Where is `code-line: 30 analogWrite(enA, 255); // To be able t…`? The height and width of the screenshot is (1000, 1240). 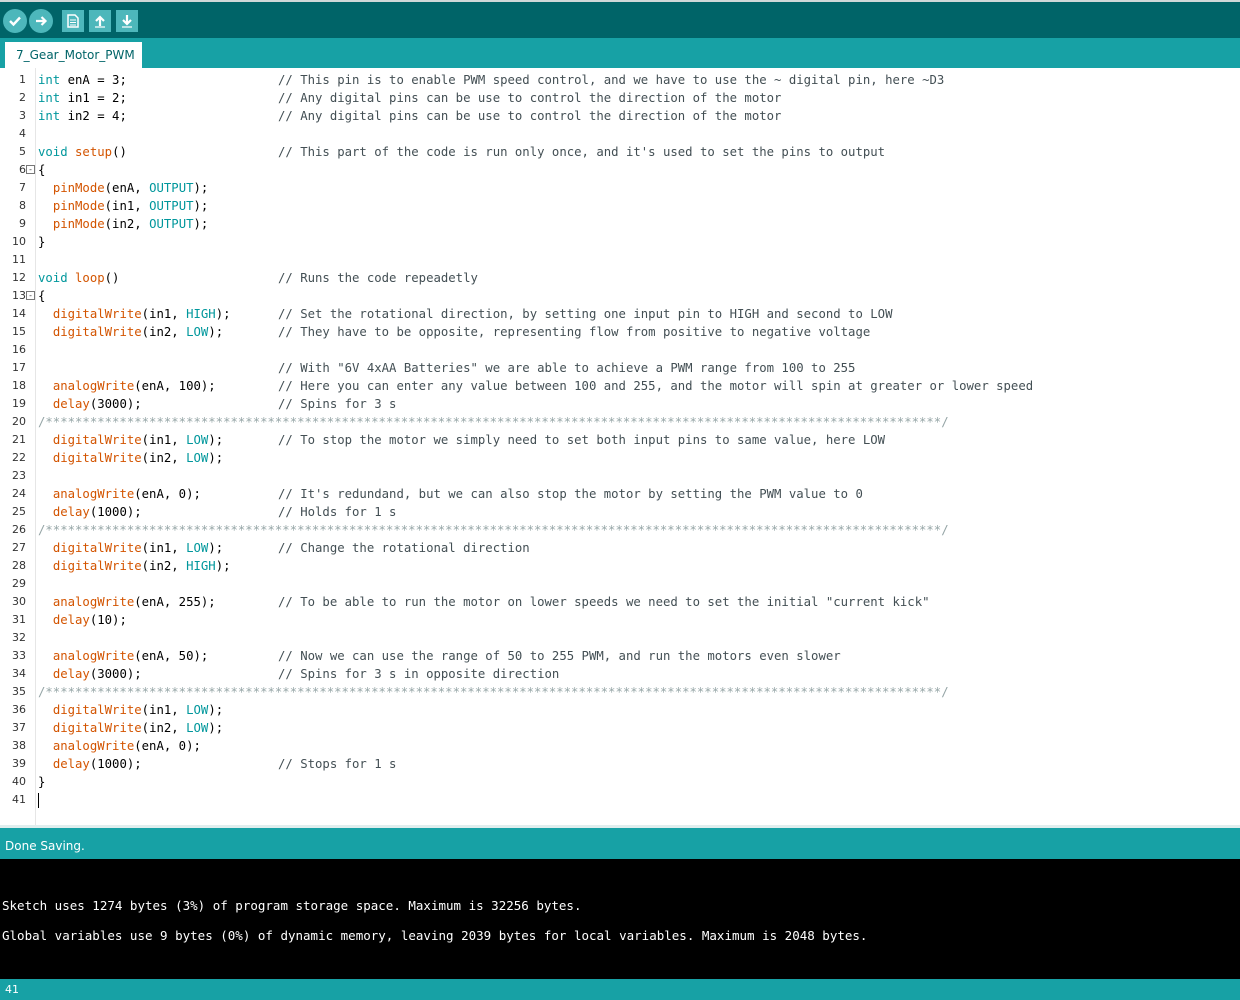 code-line: 30 analogWrite(enA, 255); // To be able t… is located at coordinates (626, 602).